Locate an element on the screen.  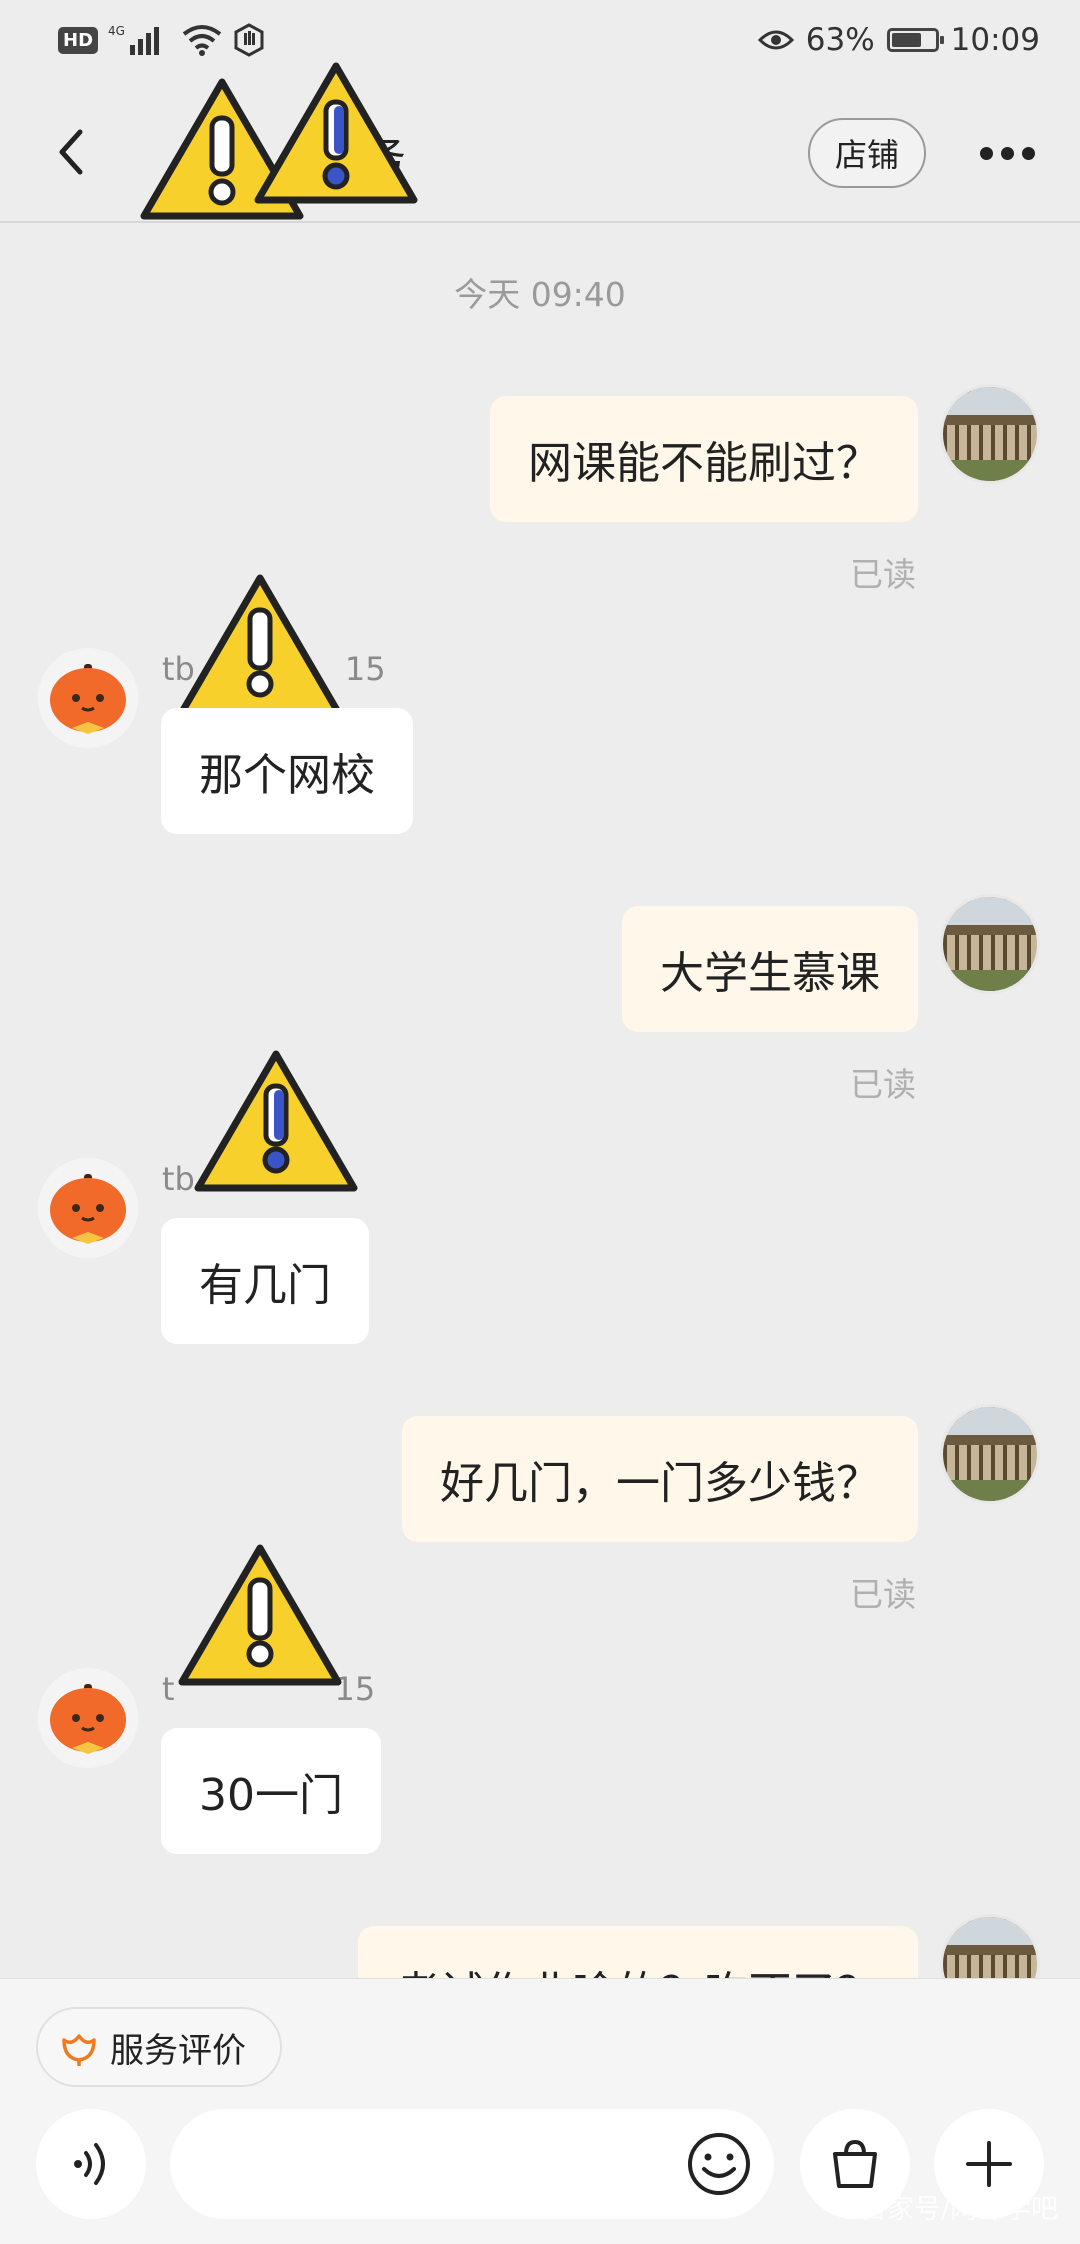
outgoing-message: 考试作业啥的？吃不了？ is located at coordinates (638, 1952).